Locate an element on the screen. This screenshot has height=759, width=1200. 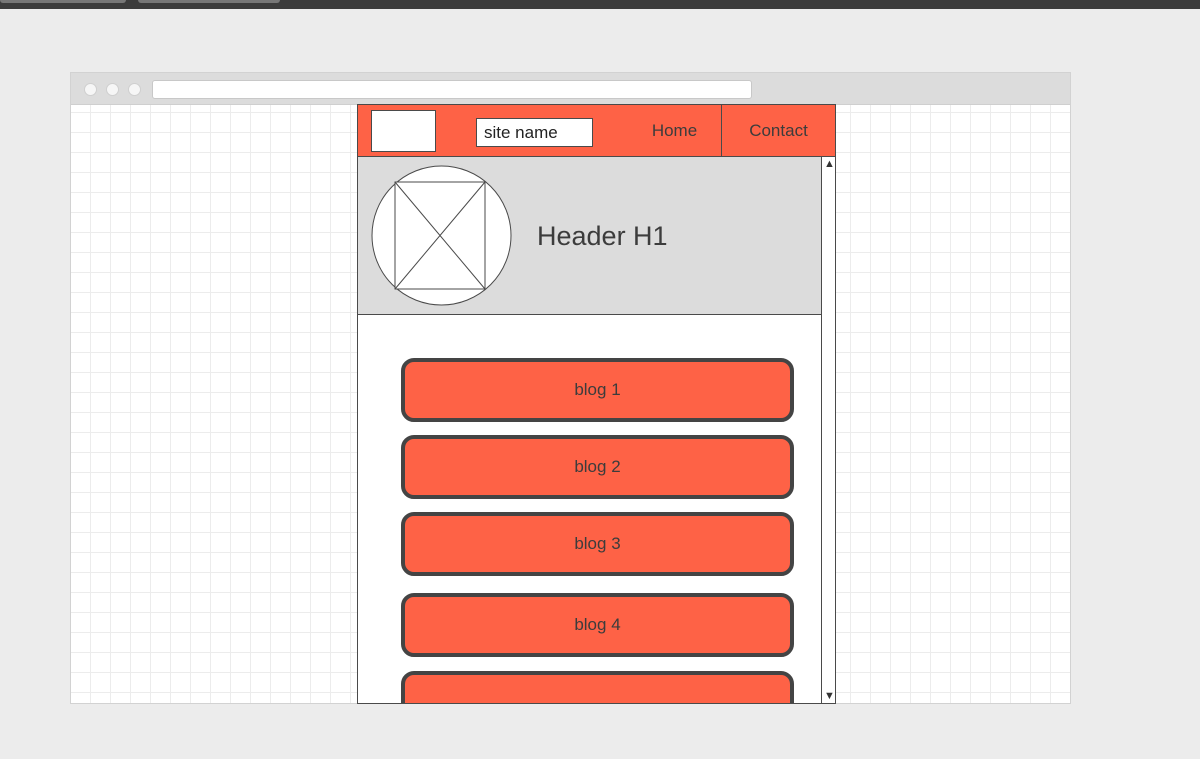
page-title: Header H1 is located at coordinates (602, 236).